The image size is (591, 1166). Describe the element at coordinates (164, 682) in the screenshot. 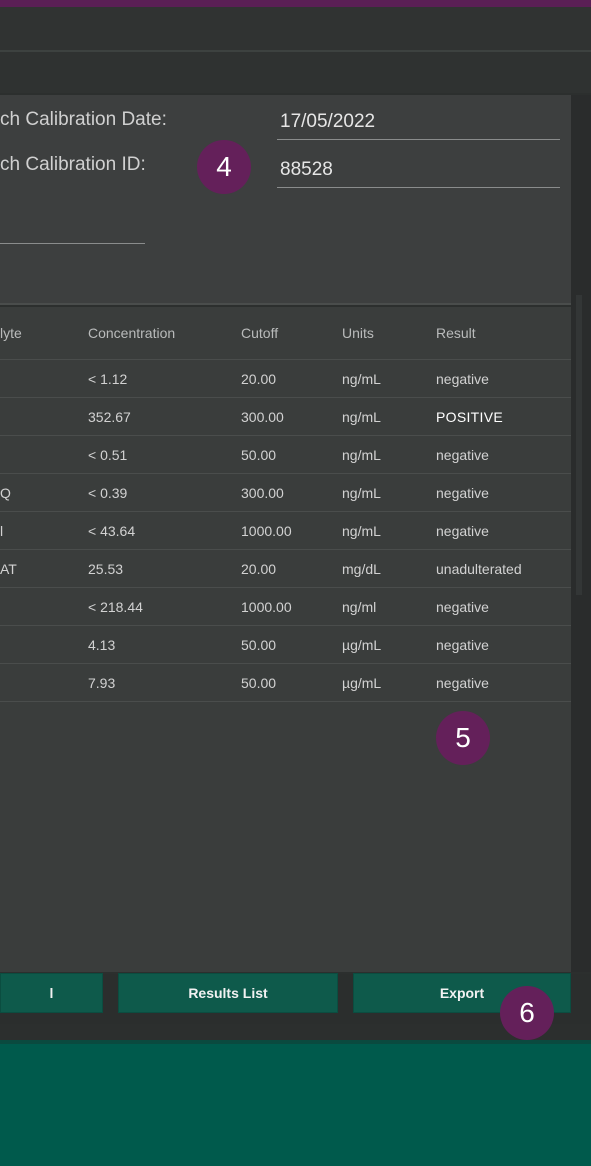

I see `cell-concentration: 7.93` at that location.